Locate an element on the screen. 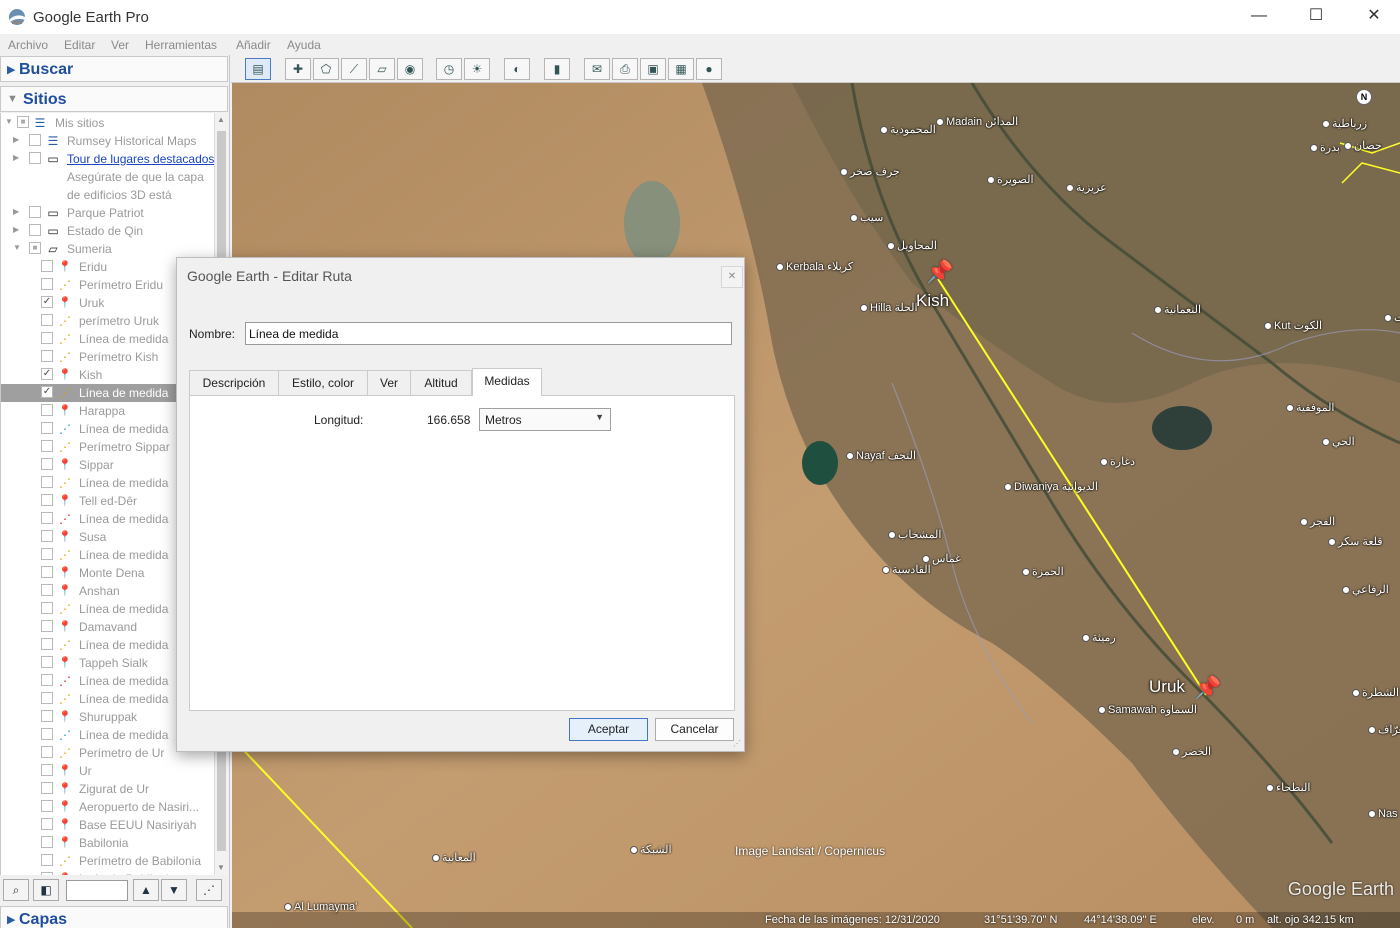 This screenshot has height=928, width=1400. city-label: المعانية is located at coordinates (454, 857).